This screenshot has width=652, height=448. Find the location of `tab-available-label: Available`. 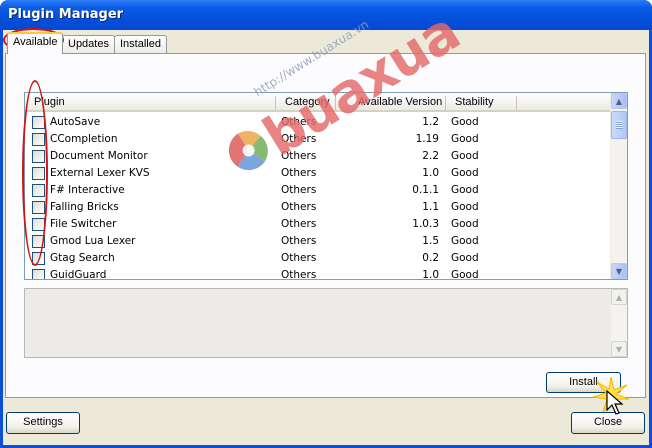

tab-available-label: Available is located at coordinates (35, 42).